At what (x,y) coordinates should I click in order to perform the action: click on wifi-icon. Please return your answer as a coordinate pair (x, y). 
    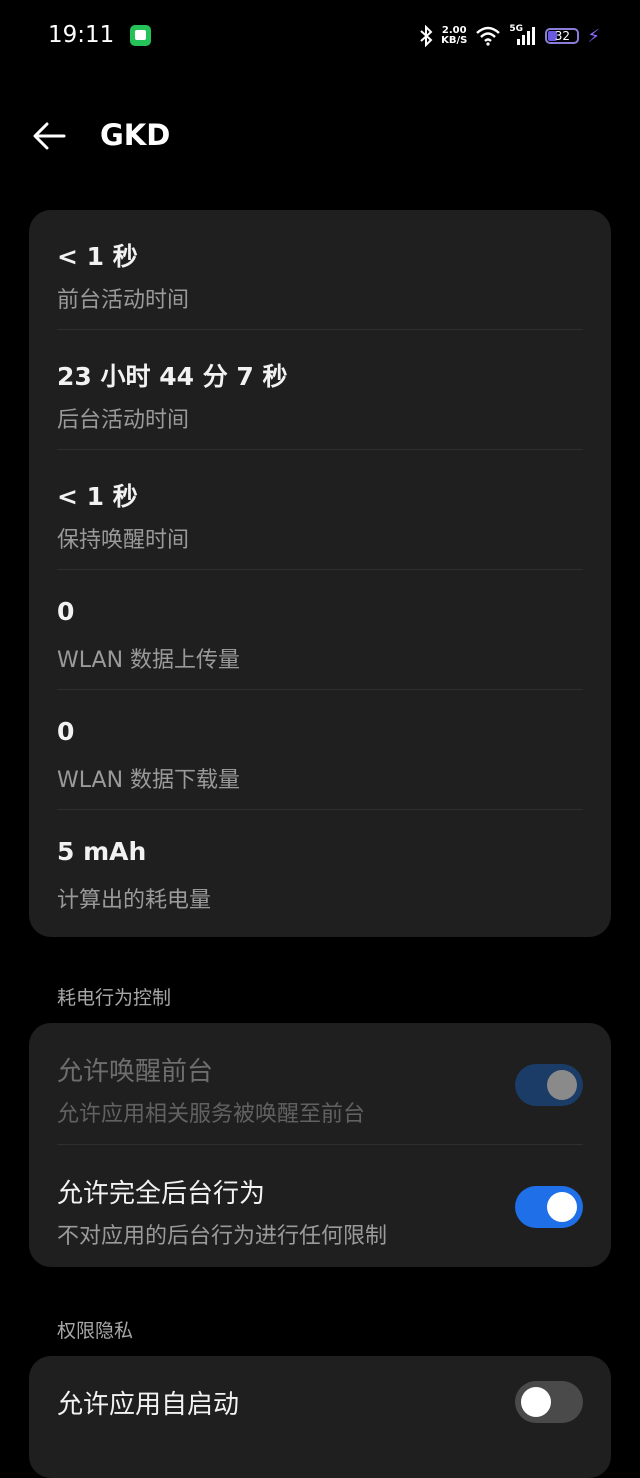
    Looking at the image, I should click on (488, 36).